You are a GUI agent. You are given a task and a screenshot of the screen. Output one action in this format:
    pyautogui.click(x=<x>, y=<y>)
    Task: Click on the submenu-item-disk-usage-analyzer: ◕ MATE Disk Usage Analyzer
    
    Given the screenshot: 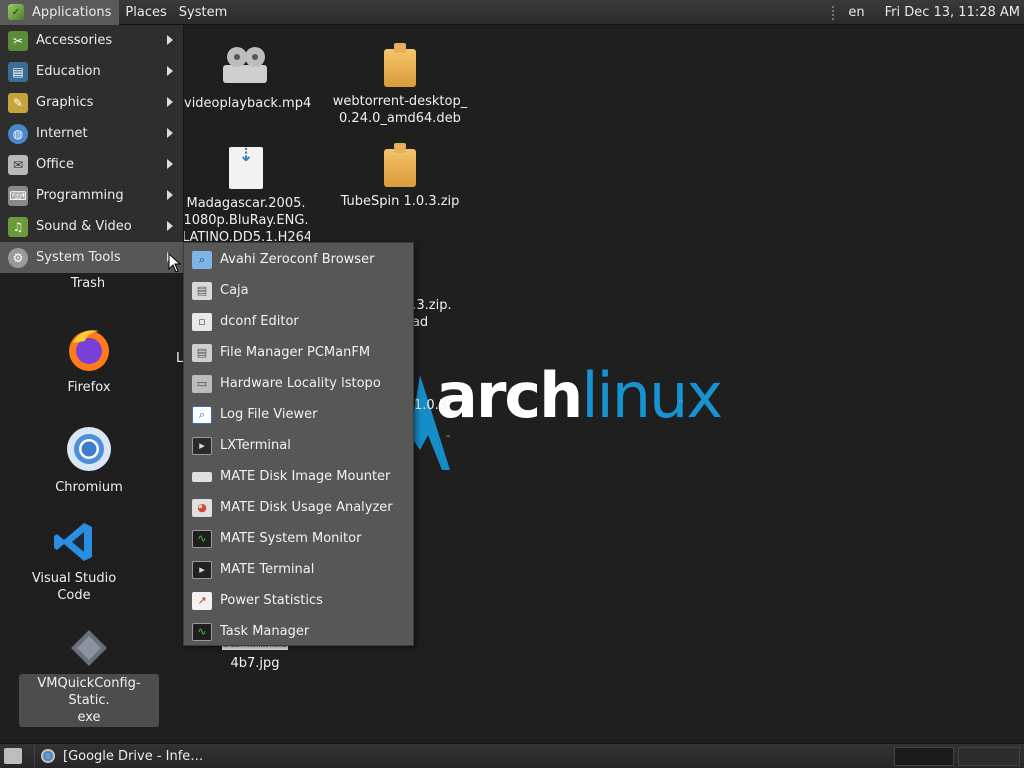 What is the action you would take?
    pyautogui.click(x=298, y=507)
    